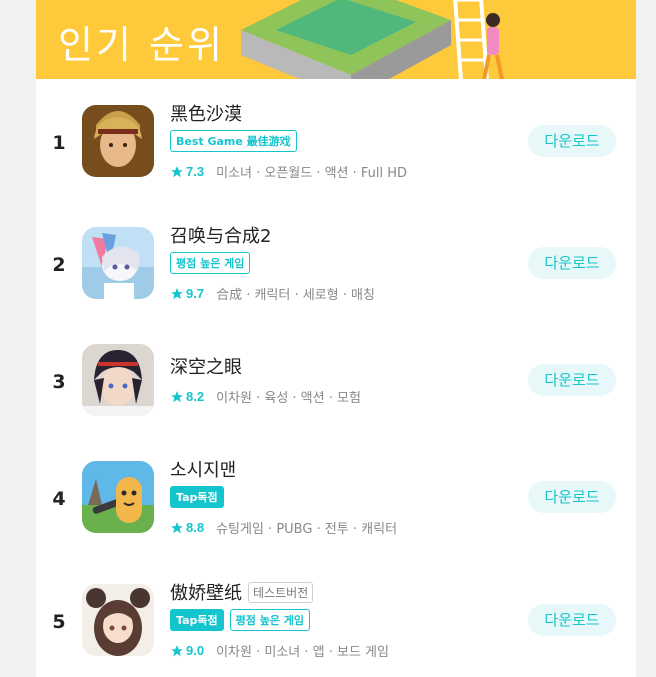  What do you see at coordinates (307, 529) in the screenshot?
I see `genre-tags: 슈팅게임 · PUBG · 전투 · 캐릭터` at bounding box center [307, 529].